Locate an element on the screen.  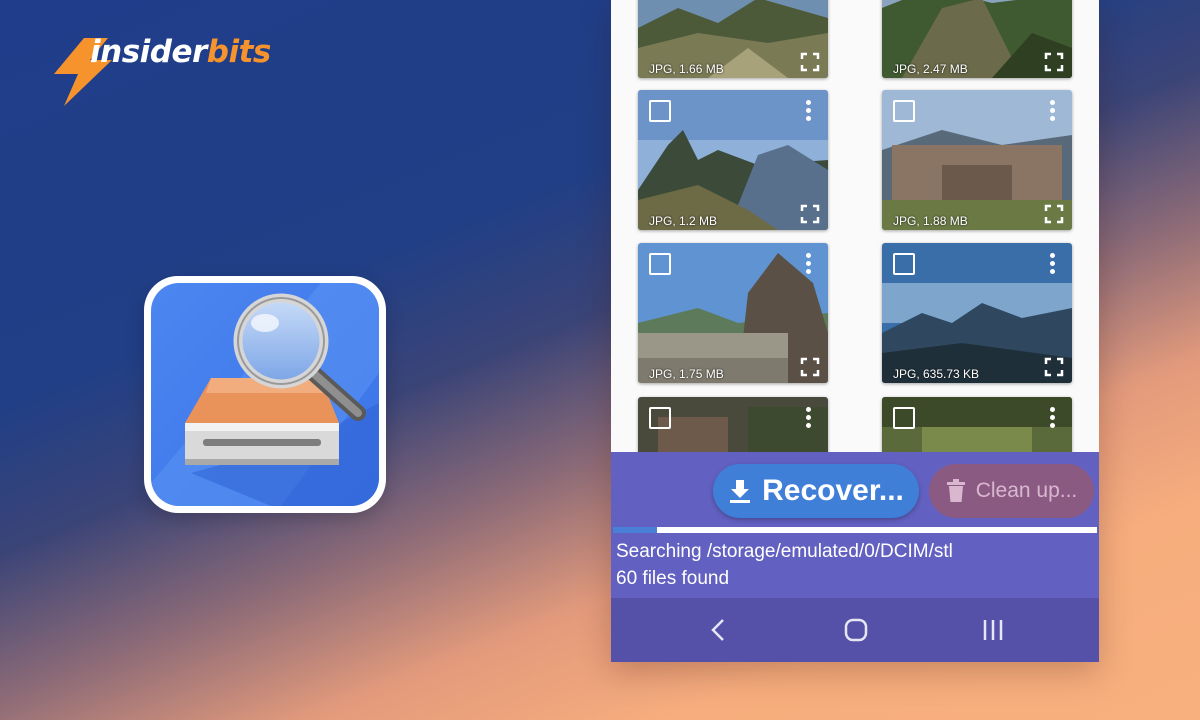
home-icon is located at coordinates (856, 630).